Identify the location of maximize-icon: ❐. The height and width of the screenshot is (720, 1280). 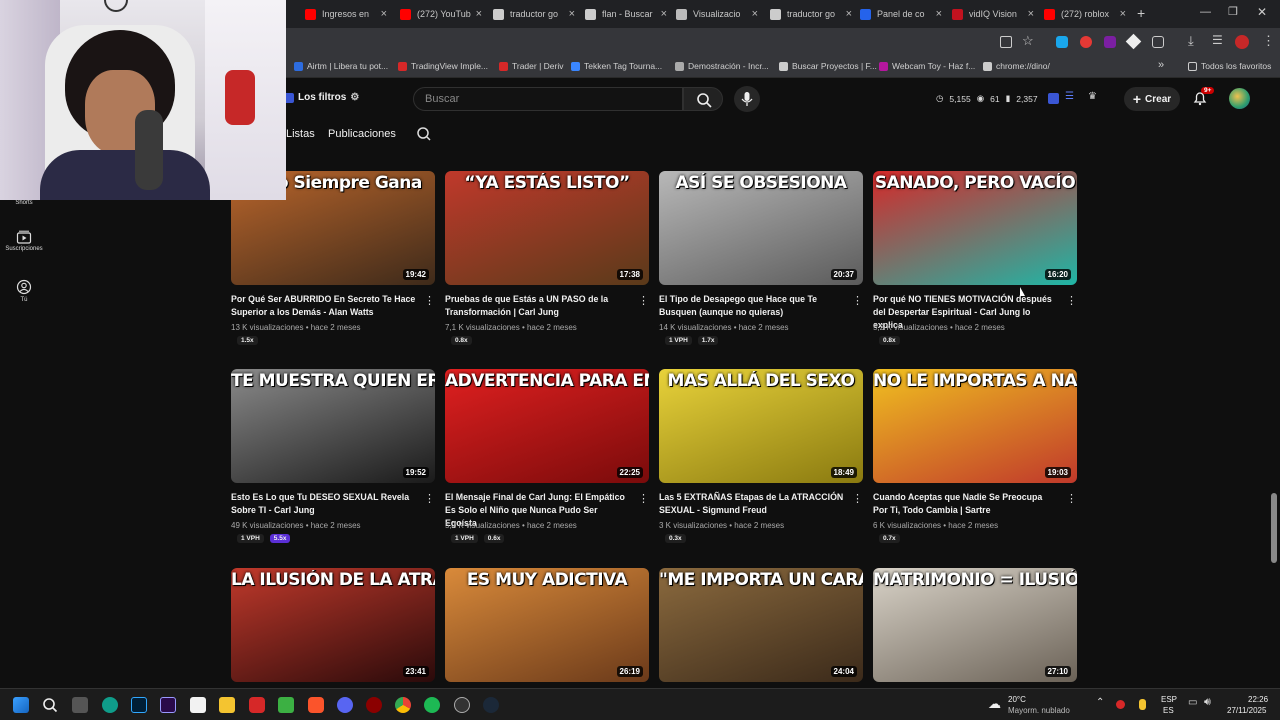
(1233, 11).